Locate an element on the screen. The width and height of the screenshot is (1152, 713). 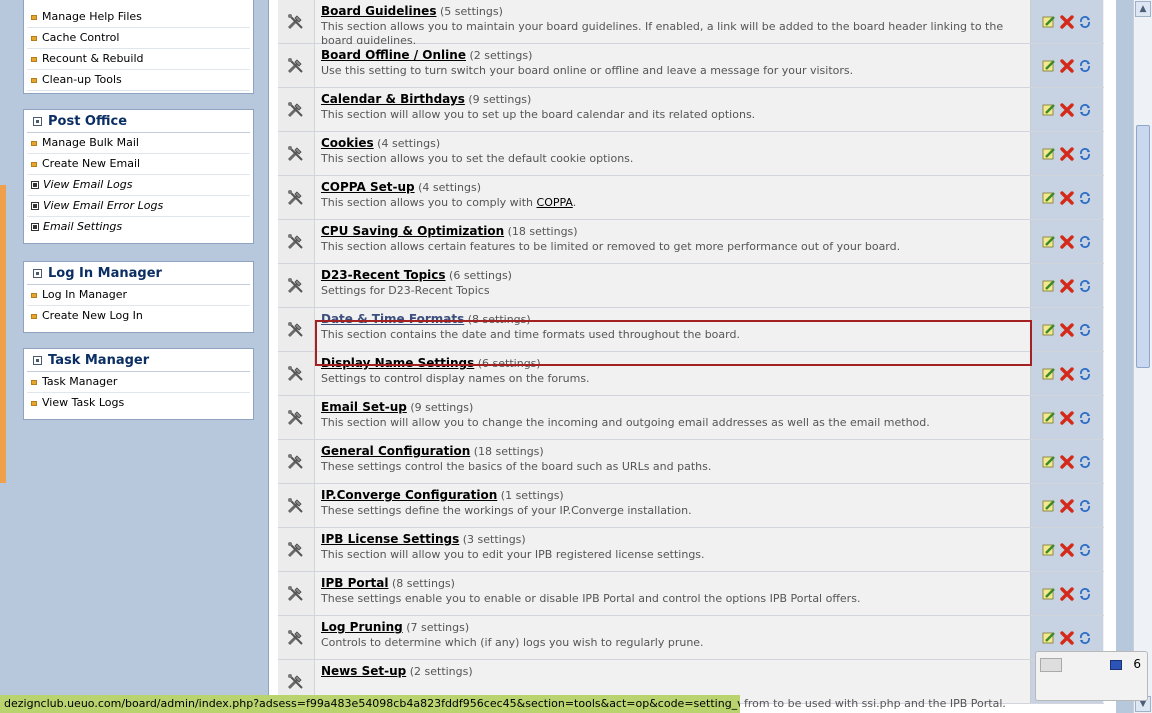
settings-group-title-link: Display Name Settings is located at coordinates (397, 363).